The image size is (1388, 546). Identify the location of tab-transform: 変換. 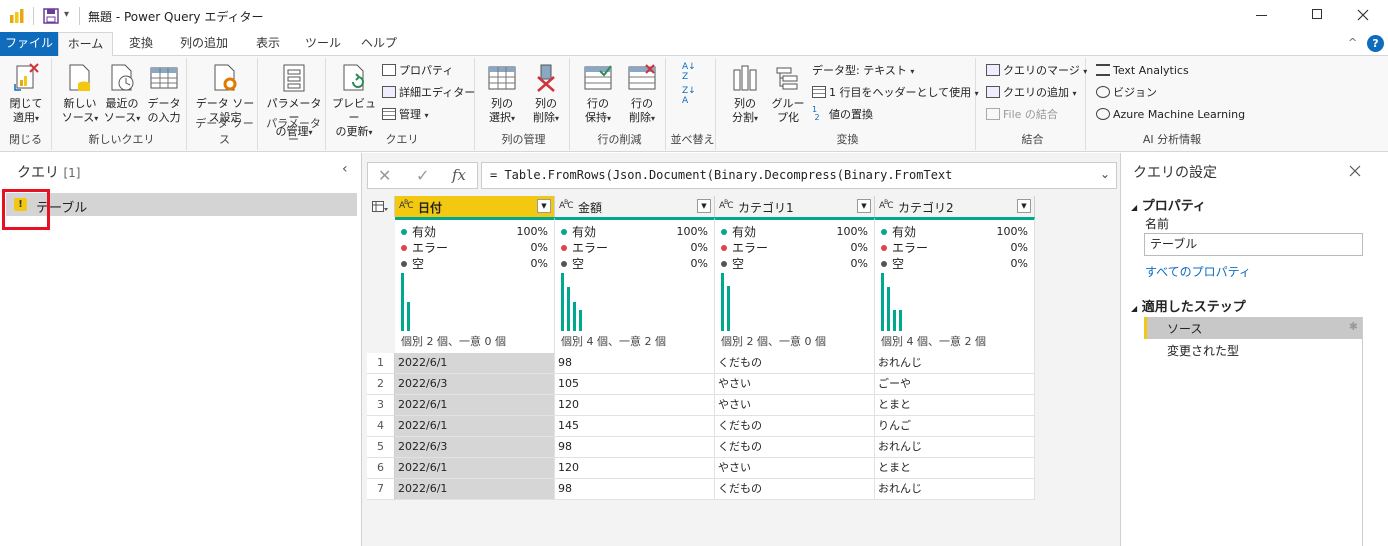
(141, 44).